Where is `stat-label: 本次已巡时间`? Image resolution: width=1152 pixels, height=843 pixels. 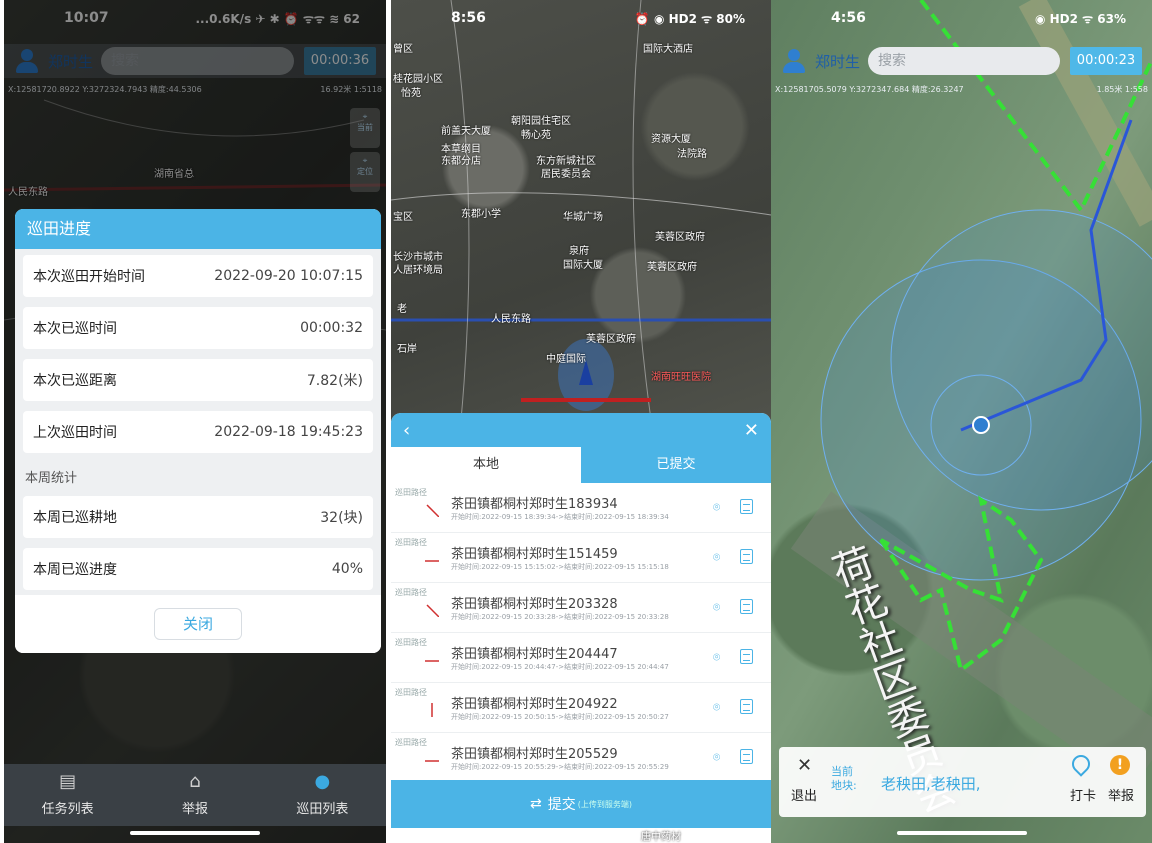 stat-label: 本次已巡时间 is located at coordinates (75, 329).